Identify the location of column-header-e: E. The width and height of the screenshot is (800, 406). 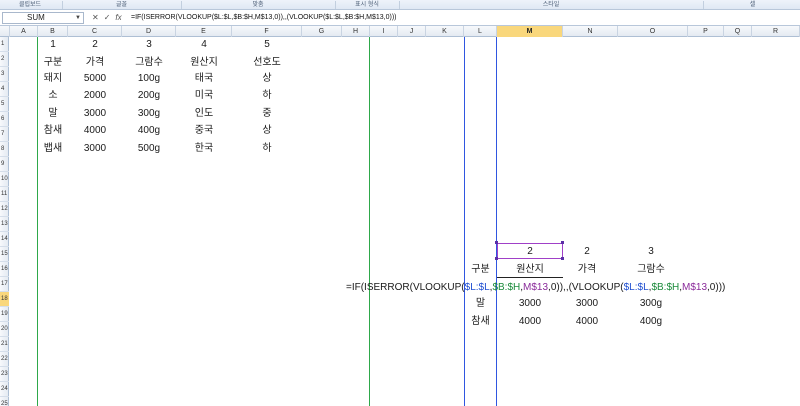
(204, 31).